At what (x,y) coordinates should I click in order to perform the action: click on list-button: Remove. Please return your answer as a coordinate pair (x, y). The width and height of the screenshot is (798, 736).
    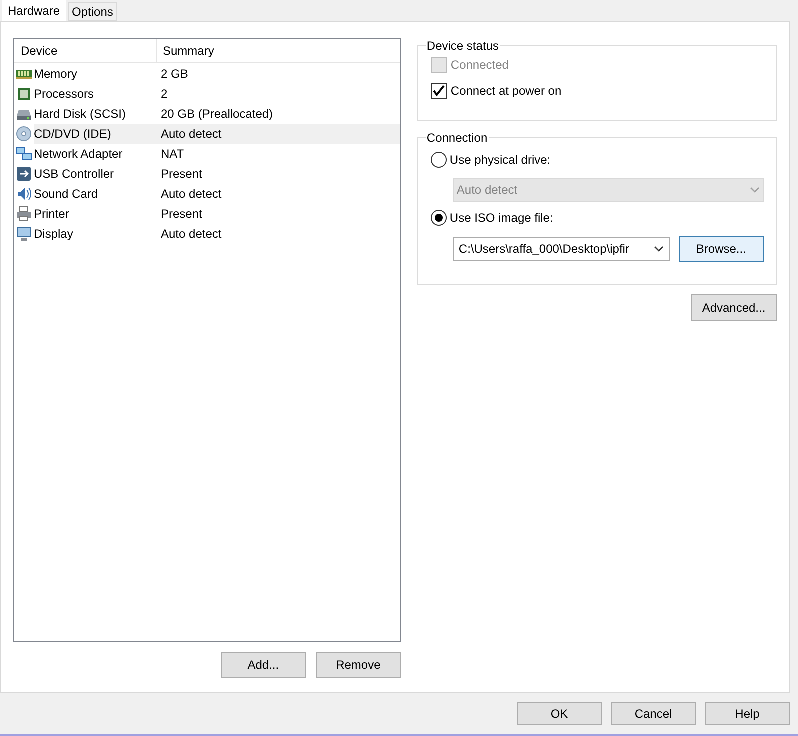
    Looking at the image, I should click on (358, 665).